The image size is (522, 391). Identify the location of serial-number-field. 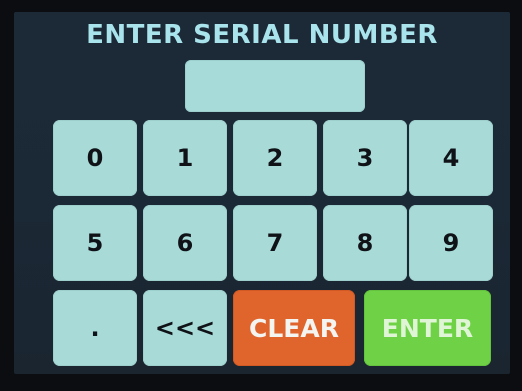
(275, 86).